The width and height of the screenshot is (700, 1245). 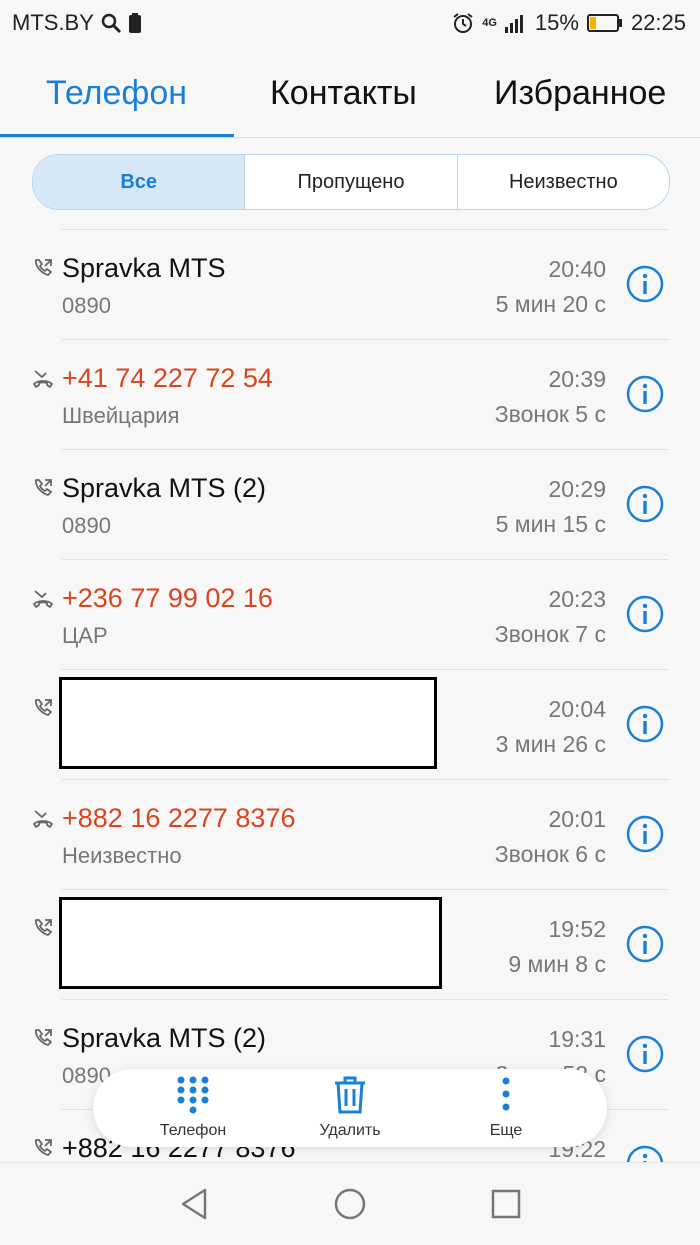 I want to click on back-icon, so click(x=194, y=1204).